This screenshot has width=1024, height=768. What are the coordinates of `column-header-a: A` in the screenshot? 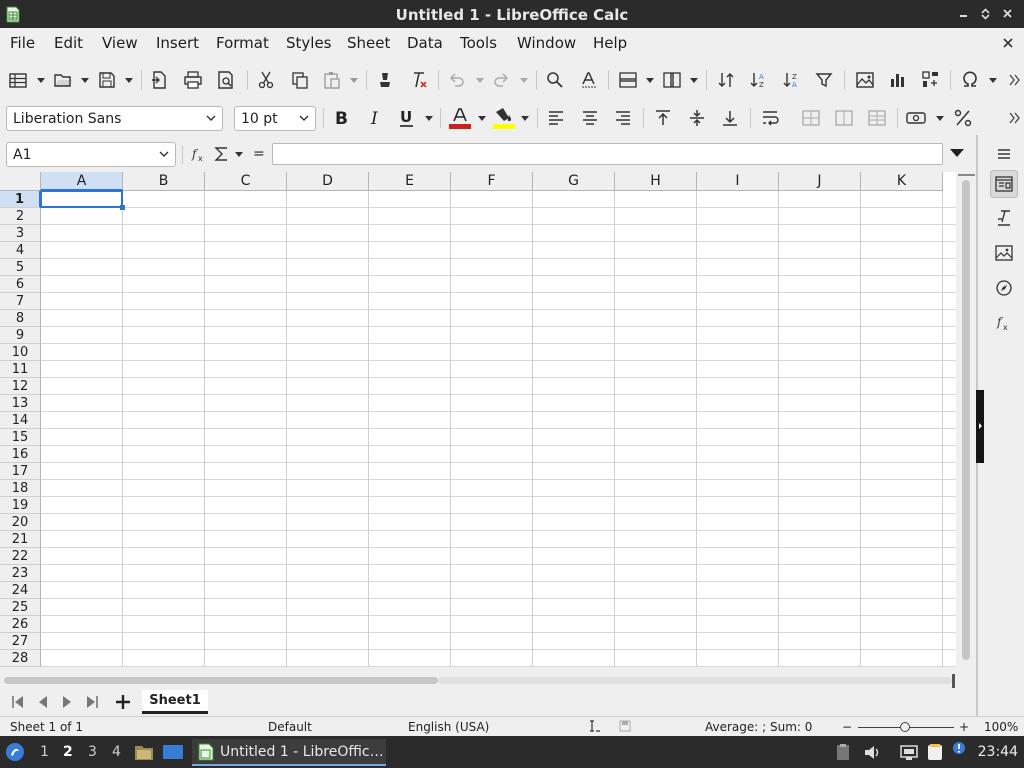 It's located at (82, 181).